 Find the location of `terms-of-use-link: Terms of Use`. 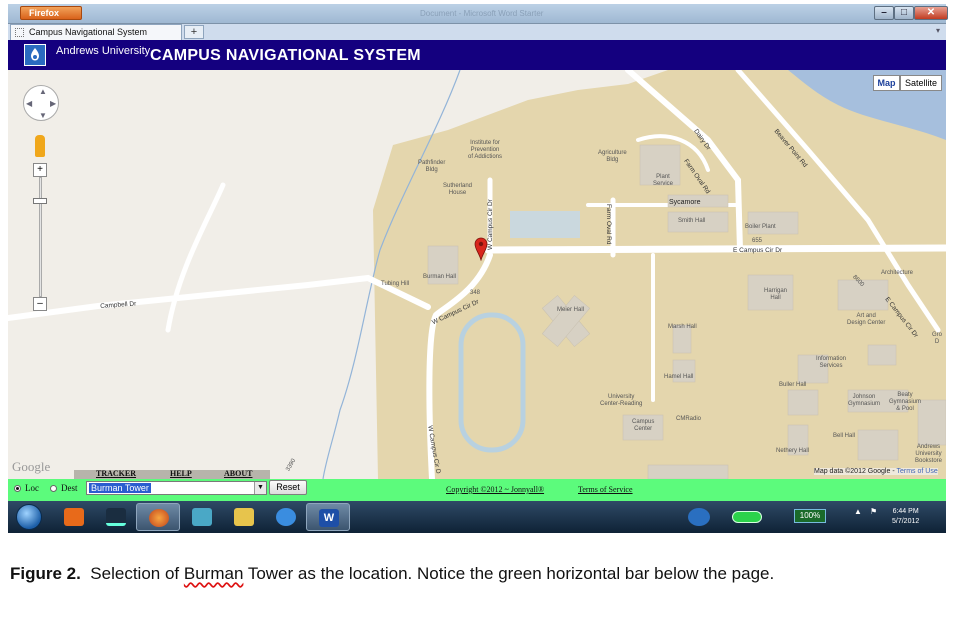

terms-of-use-link: Terms of Use is located at coordinates (916, 471).